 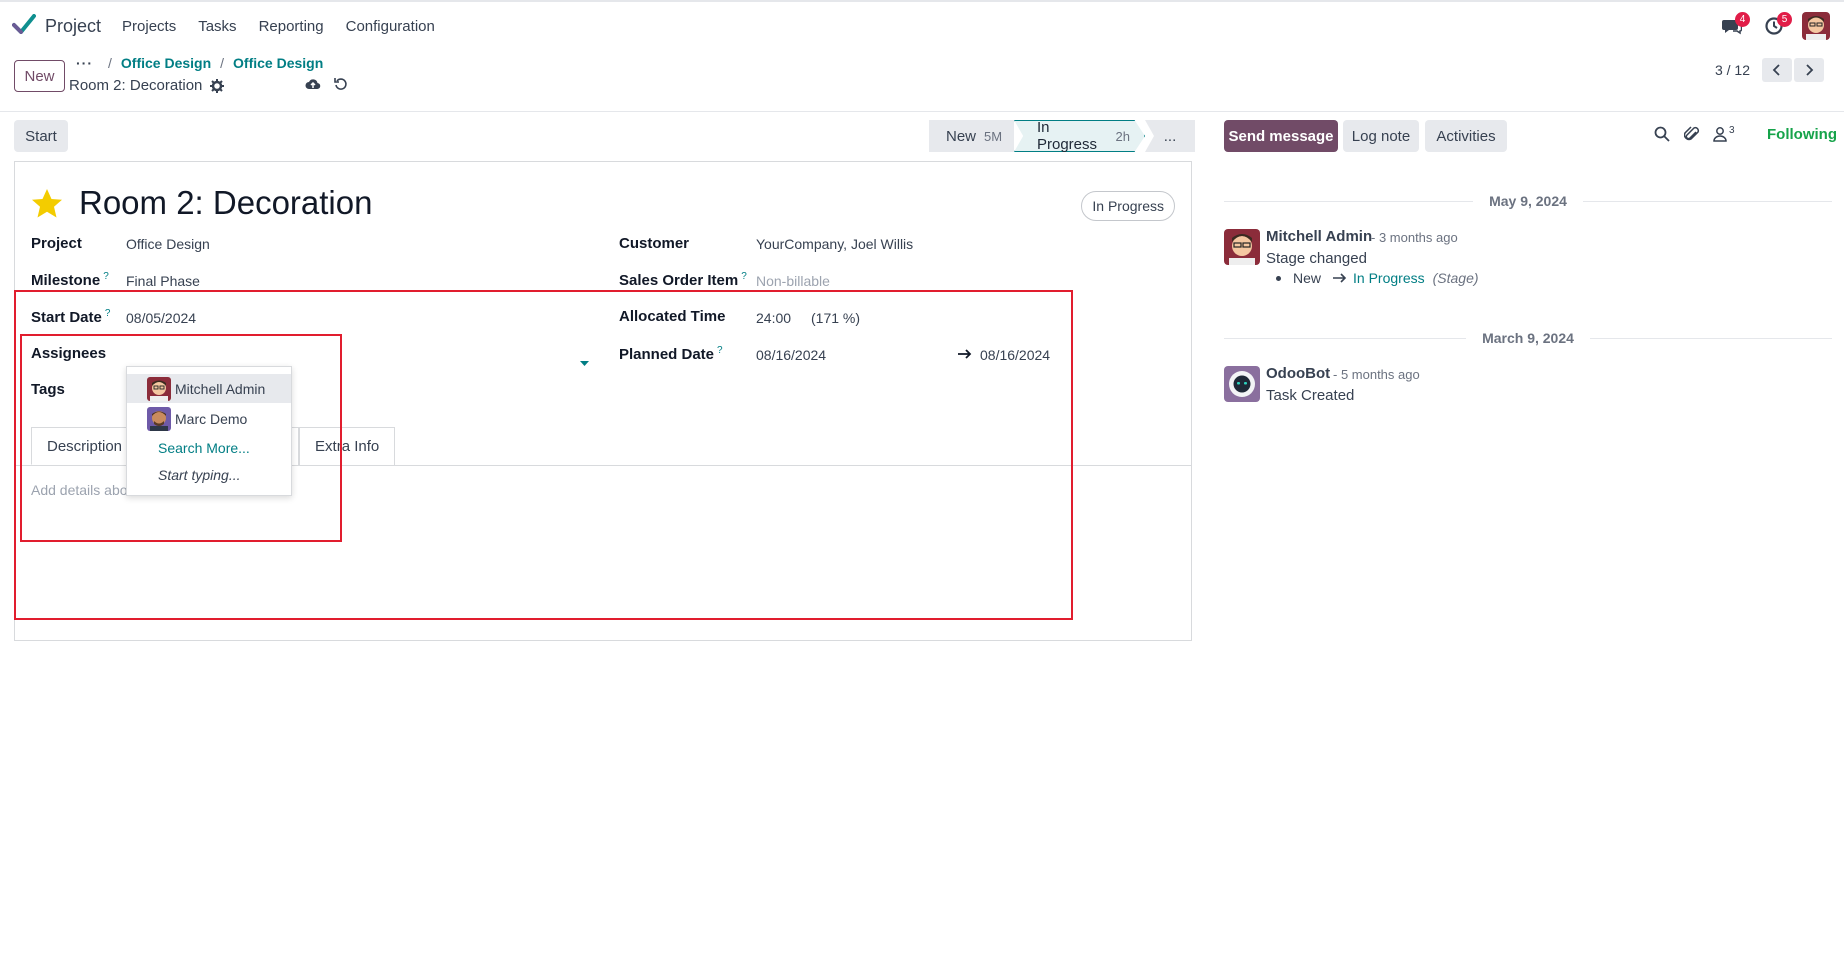 I want to click on stage-new: New 5M, so click(x=971, y=136).